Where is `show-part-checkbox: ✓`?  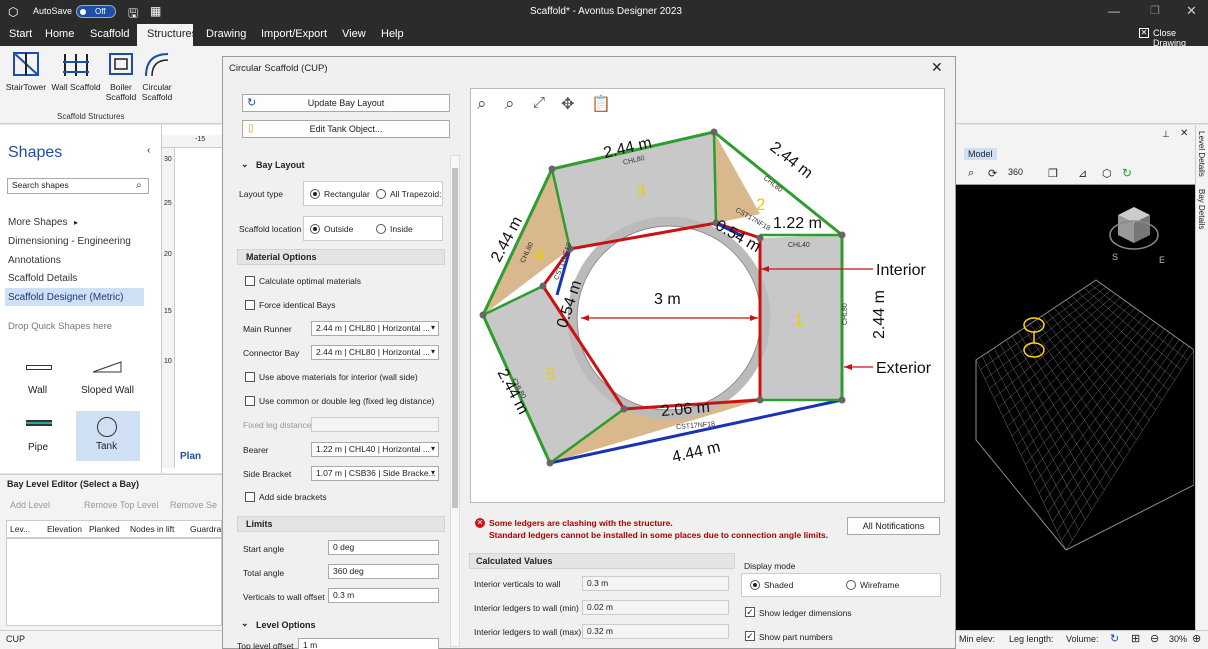
show-part-checkbox: ✓ is located at coordinates (750, 636).